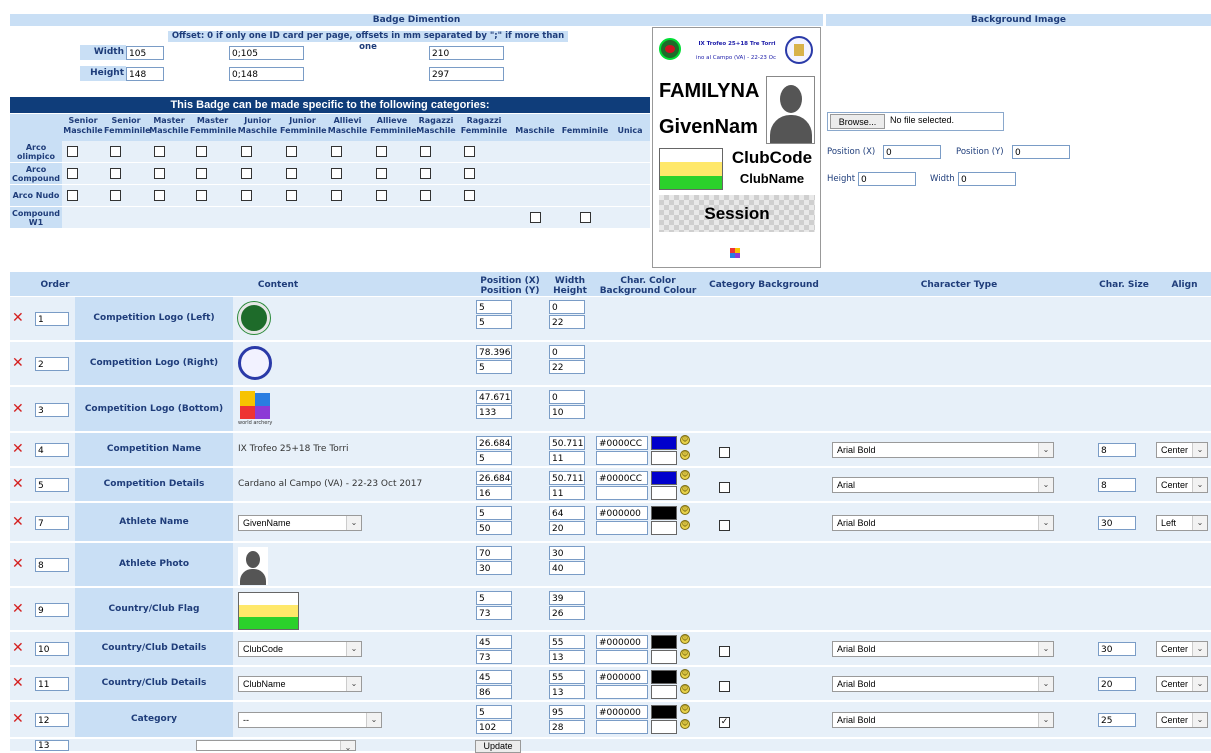 This screenshot has height=753, width=1211. Describe the element at coordinates (494, 692) in the screenshot. I see `position-y-input: 86` at that location.